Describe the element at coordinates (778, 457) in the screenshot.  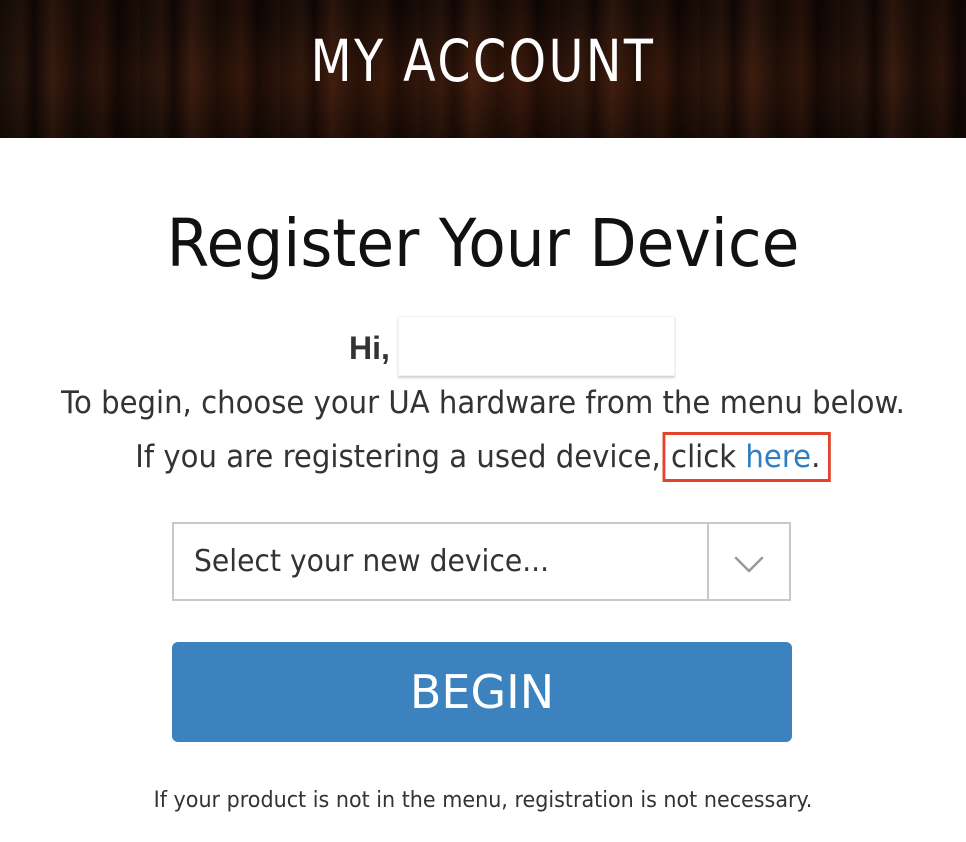
I see `used-device-link: here` at that location.